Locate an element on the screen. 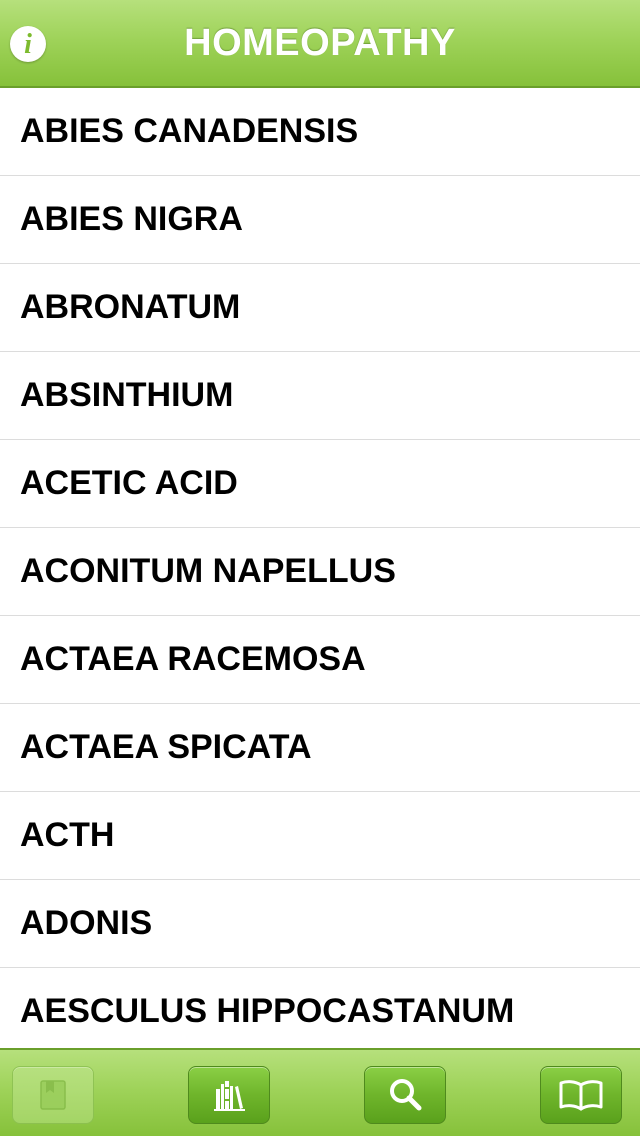  list-item: ABRONATUM is located at coordinates (320, 308).